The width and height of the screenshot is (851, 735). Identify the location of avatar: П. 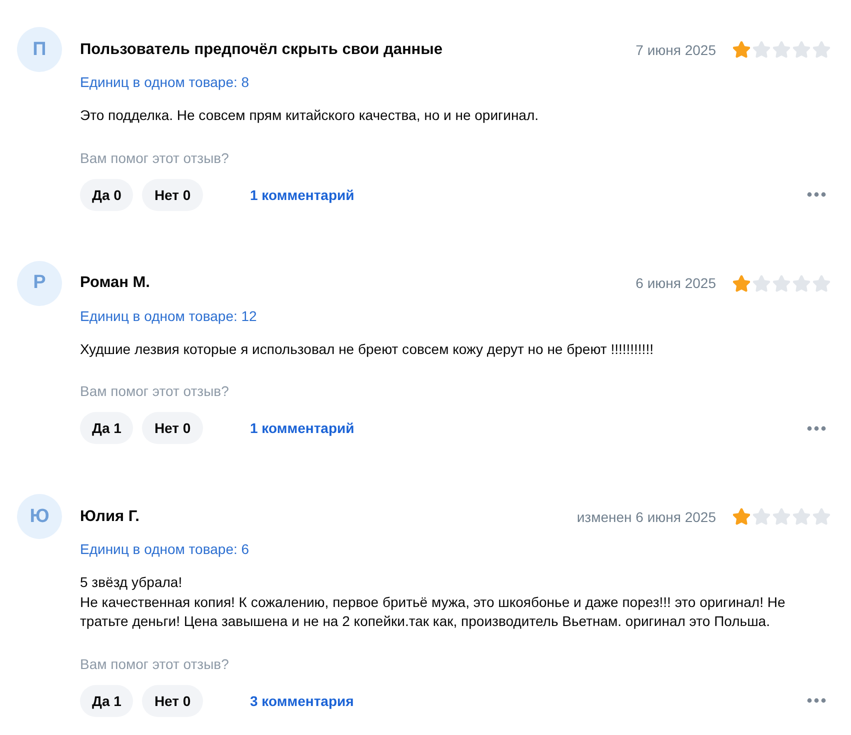
(39, 49).